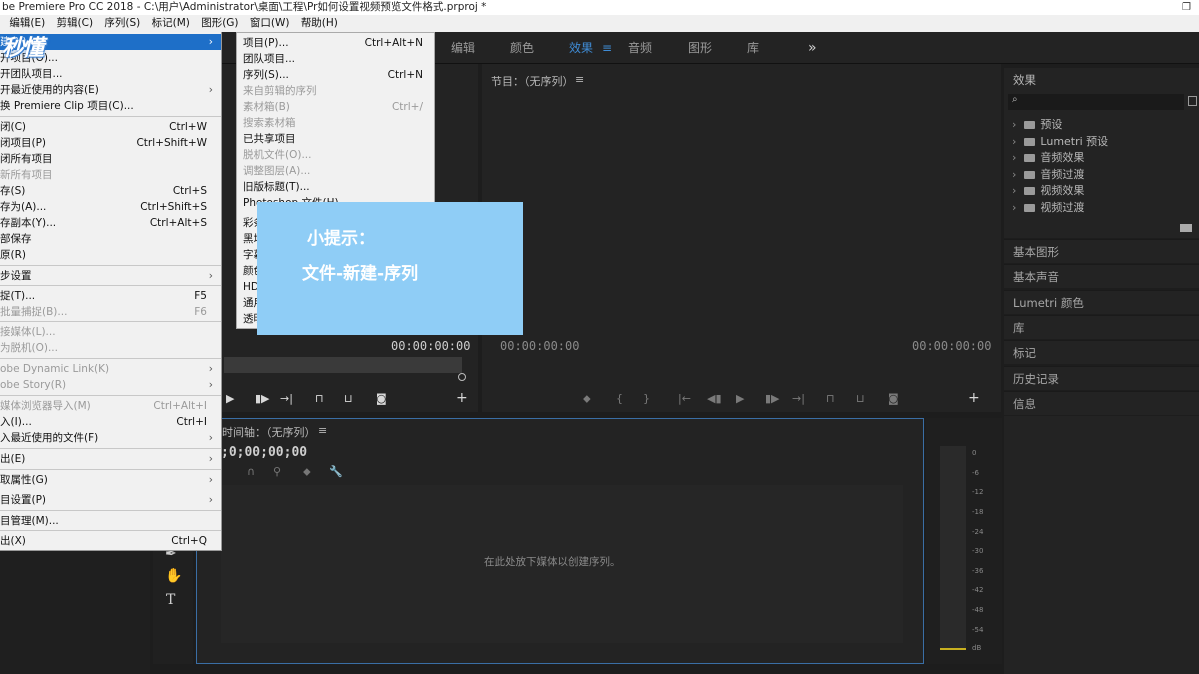 The width and height of the screenshot is (1199, 674). I want to click on file-menu-item: 捉(T)... F5, so click(110, 296).